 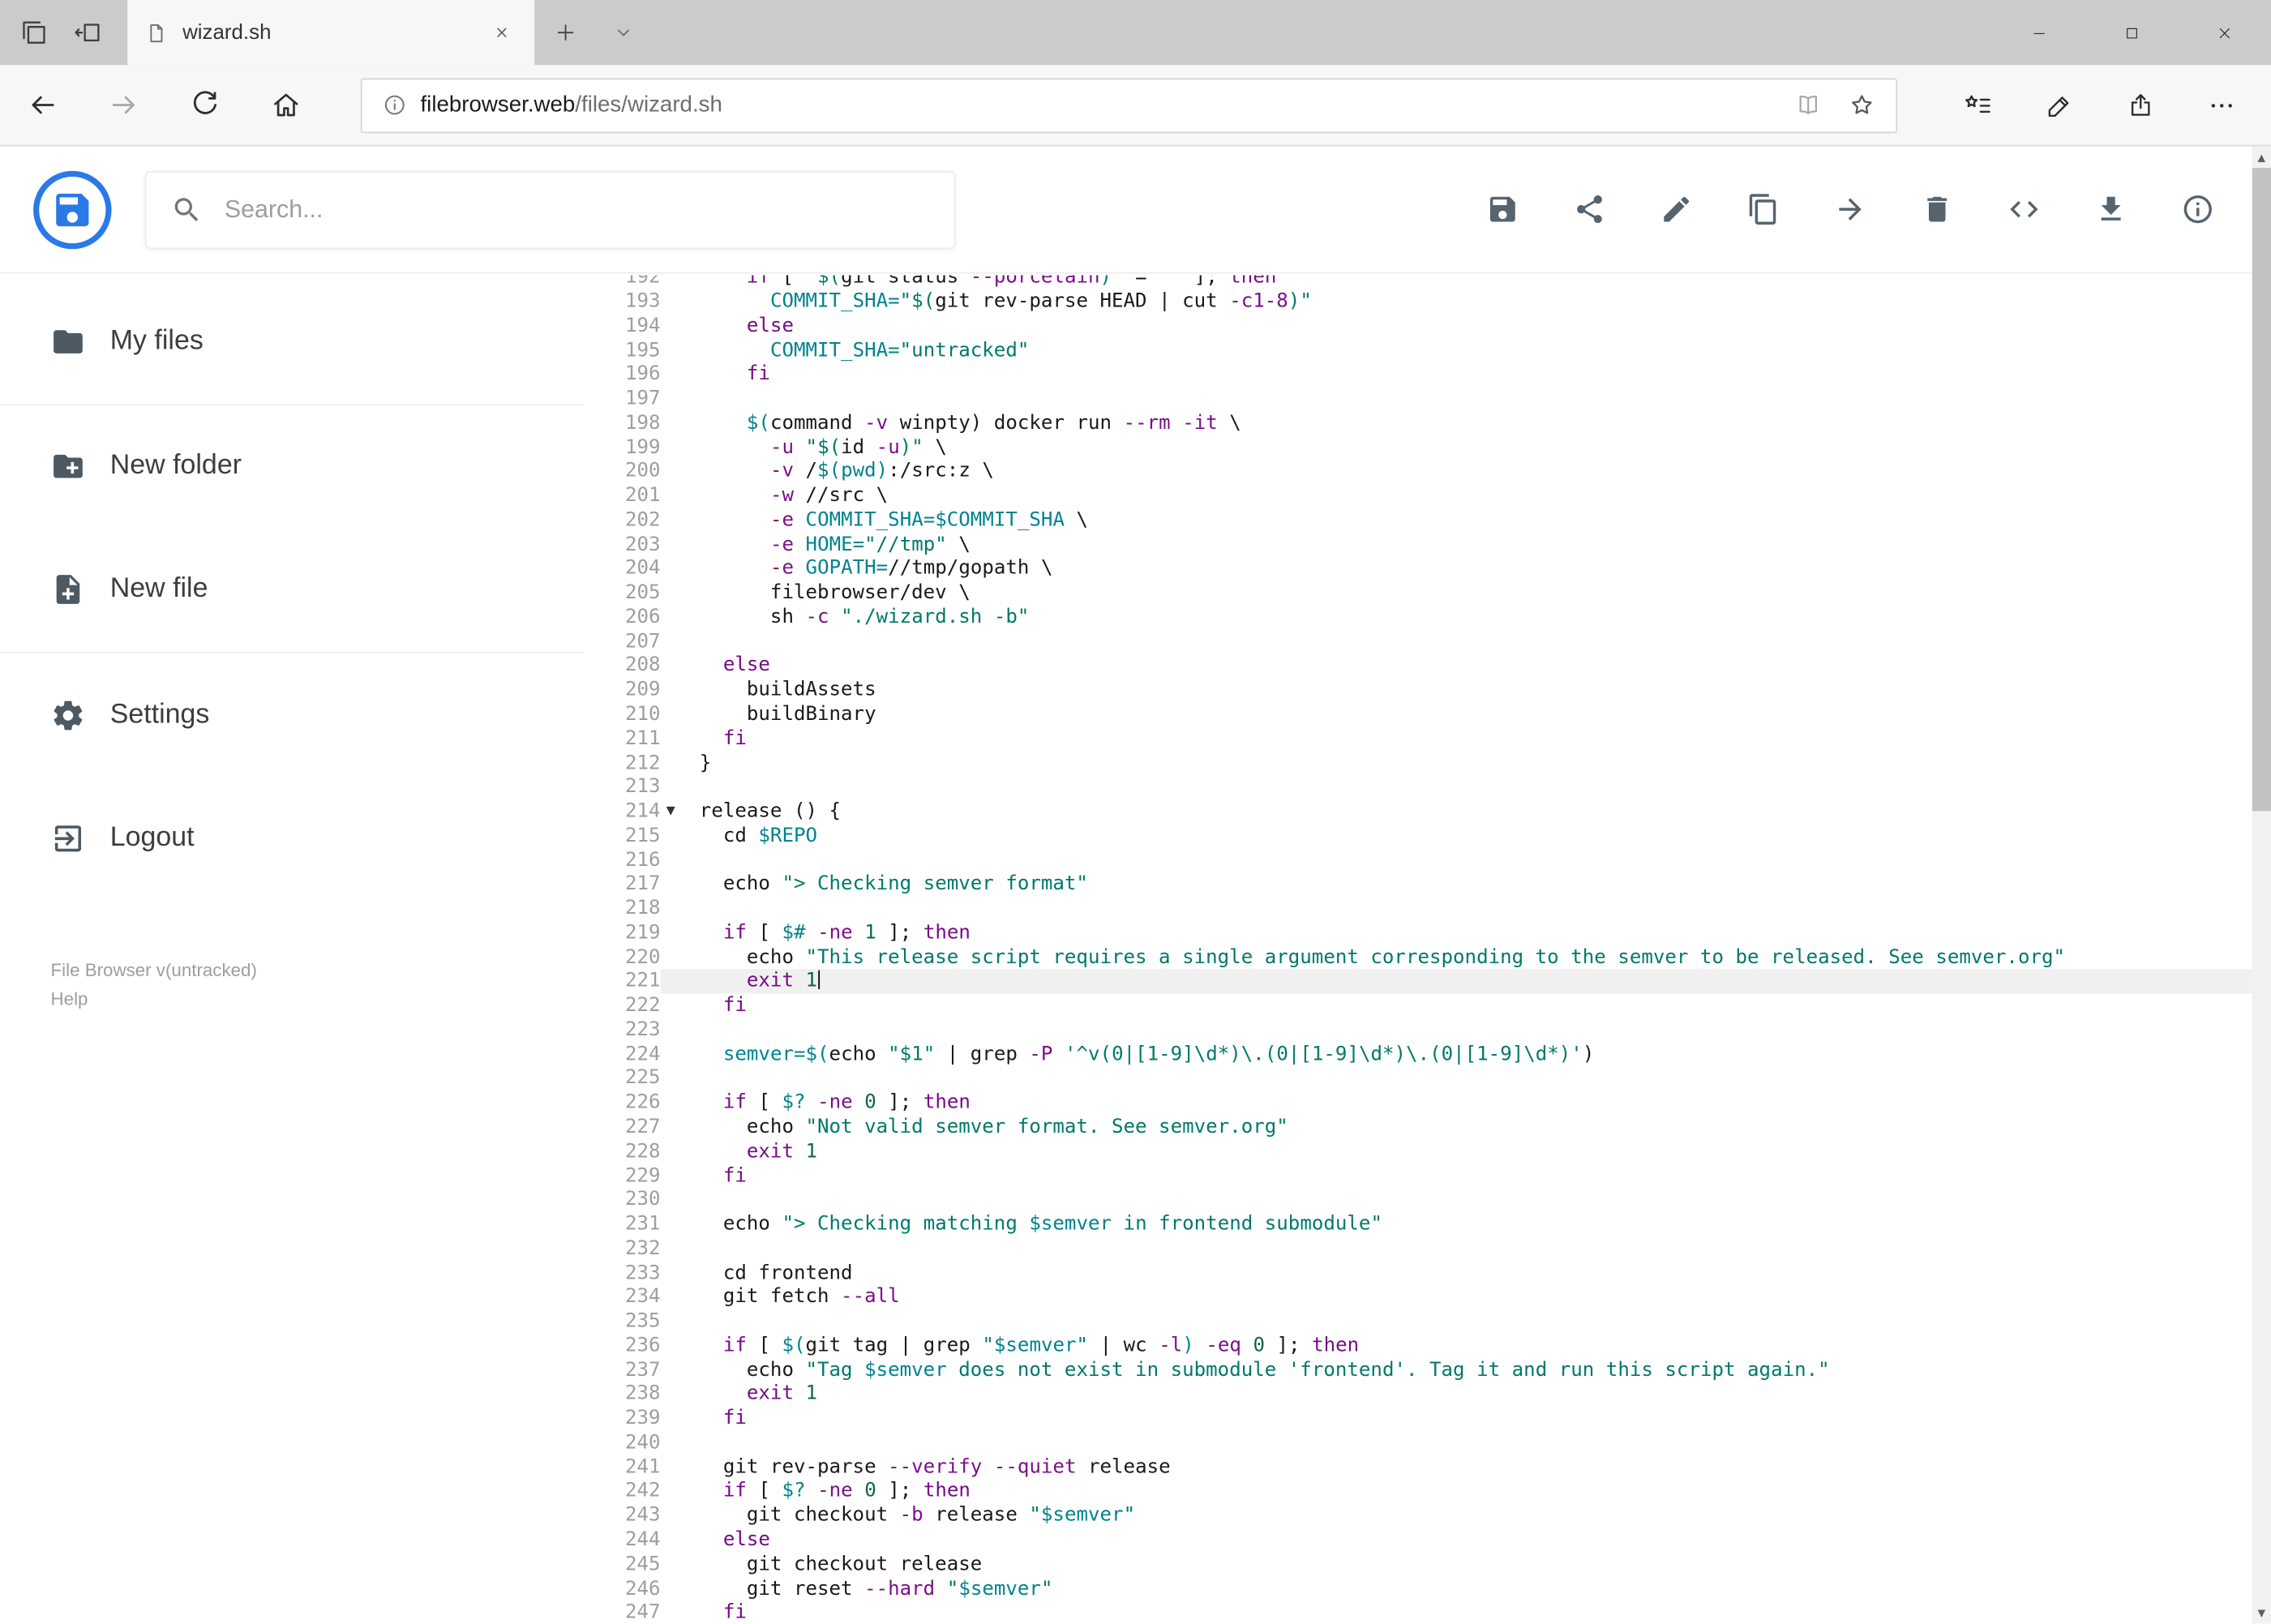 What do you see at coordinates (680, 811) in the screenshot?
I see `fold-gutter: ▼` at bounding box center [680, 811].